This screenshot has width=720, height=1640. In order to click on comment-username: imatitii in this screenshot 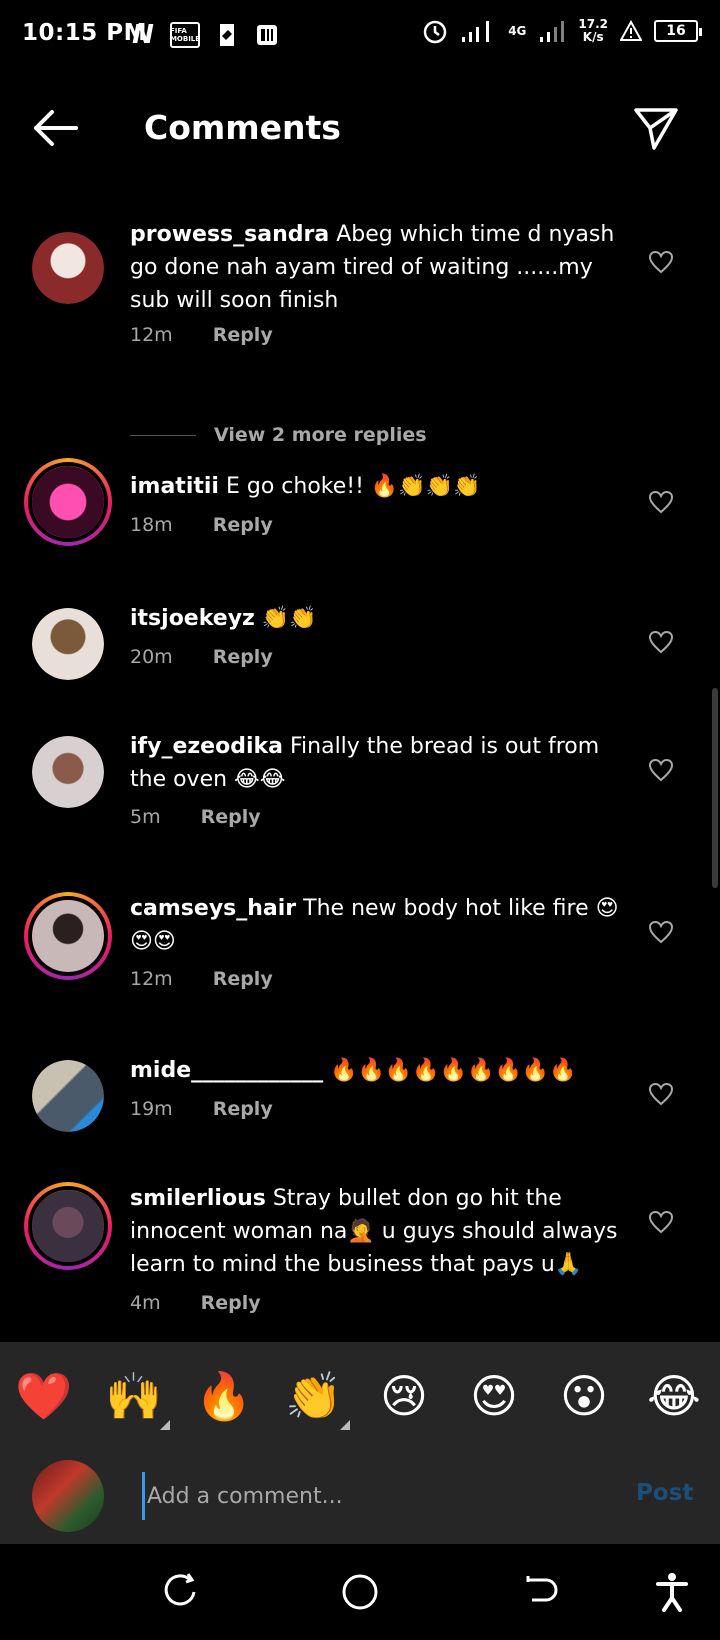, I will do `click(174, 486)`.